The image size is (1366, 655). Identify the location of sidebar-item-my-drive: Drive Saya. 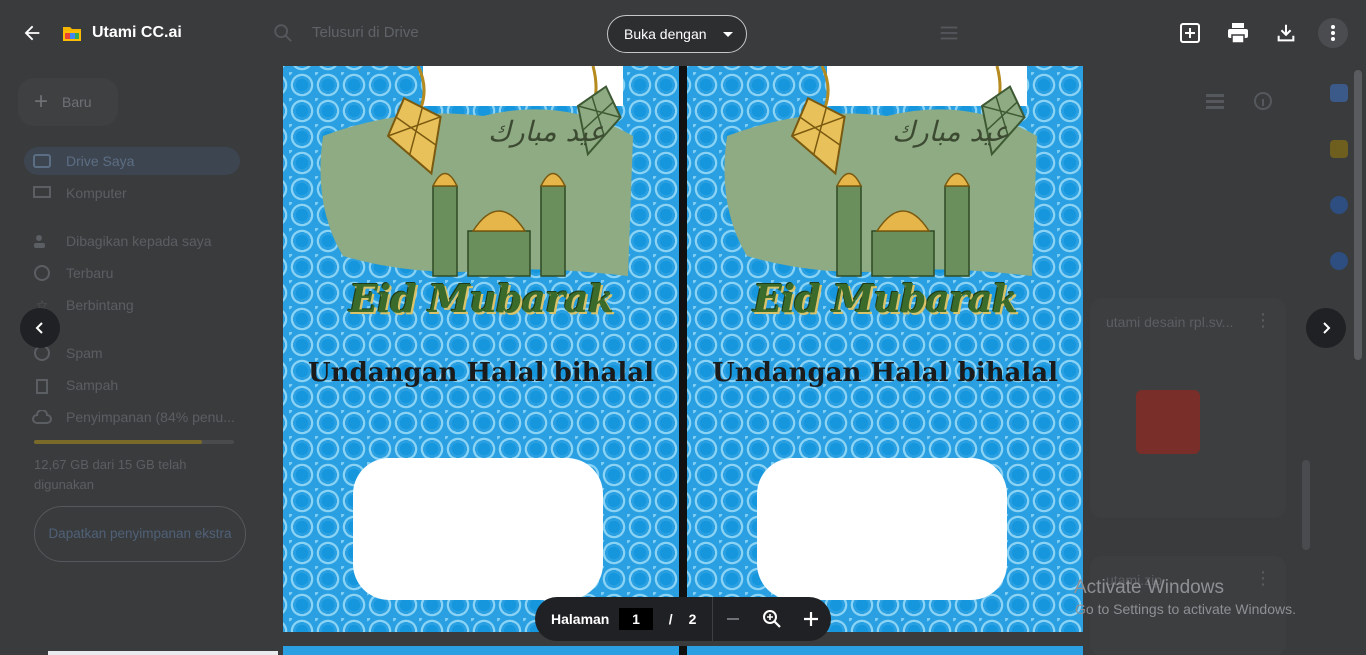
(132, 161).